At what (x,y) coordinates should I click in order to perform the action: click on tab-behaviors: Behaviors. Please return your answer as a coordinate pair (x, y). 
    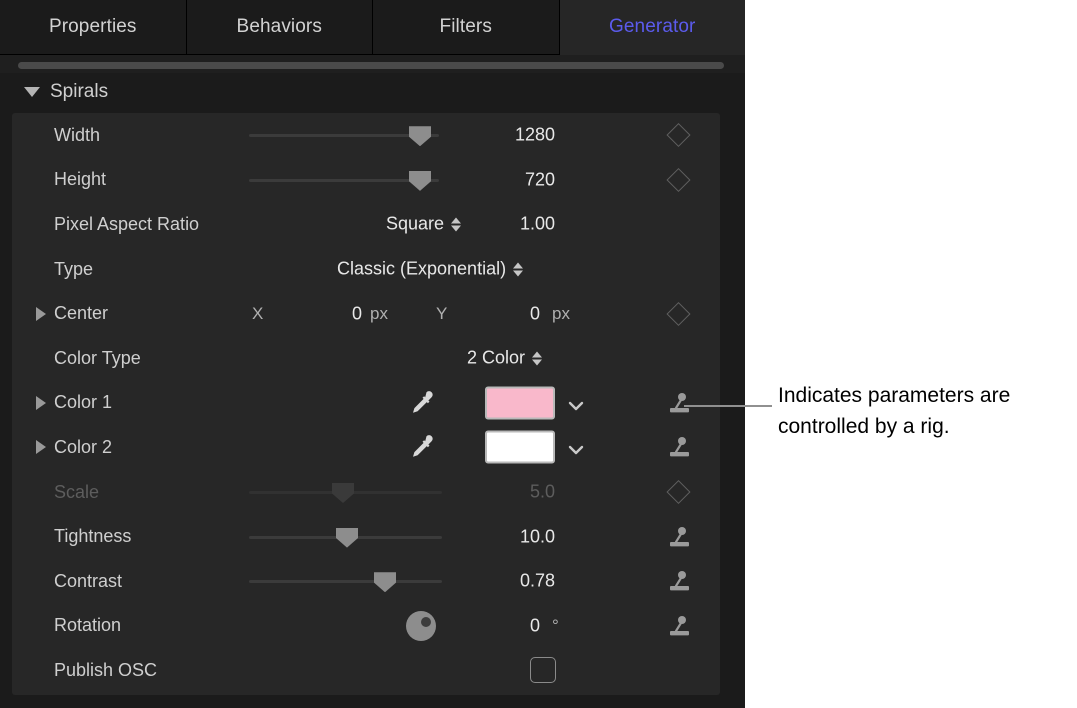
    Looking at the image, I should click on (279, 27).